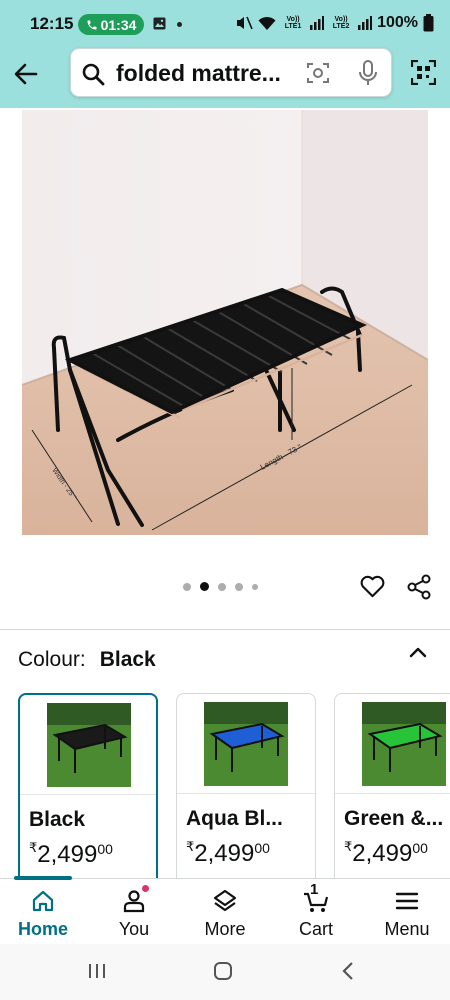  What do you see at coordinates (341, 23) in the screenshot?
I see `network-2-label: Vo)) LTE2` at bounding box center [341, 23].